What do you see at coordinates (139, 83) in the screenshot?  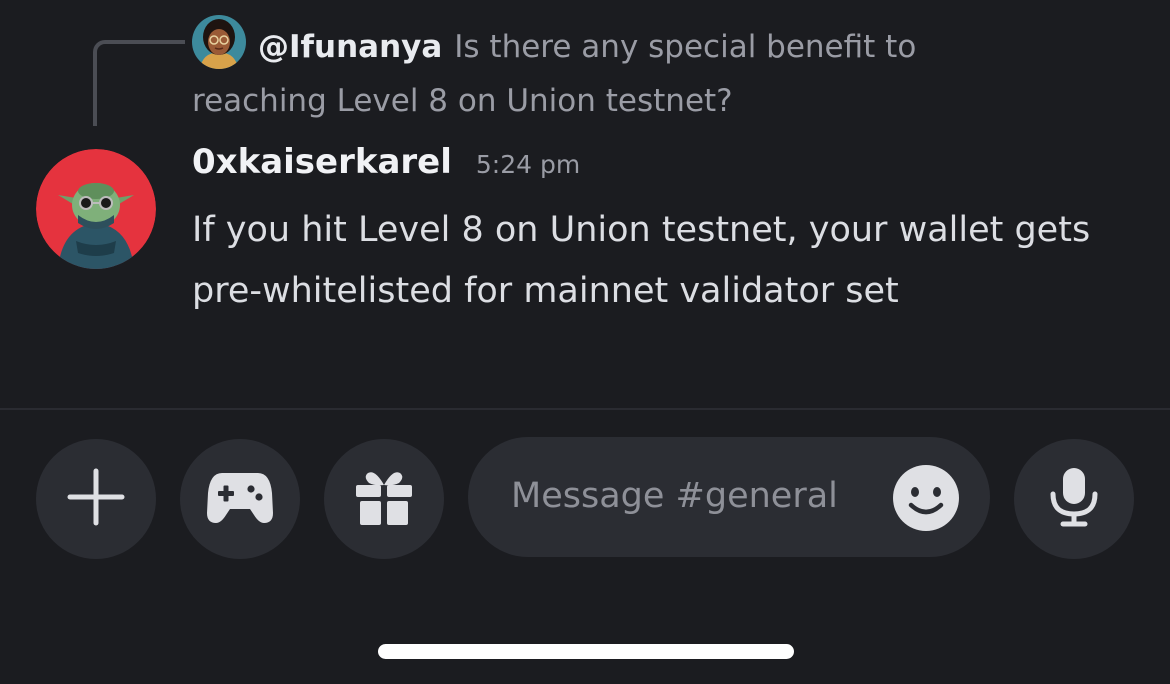 I see `reply-connector-line` at bounding box center [139, 83].